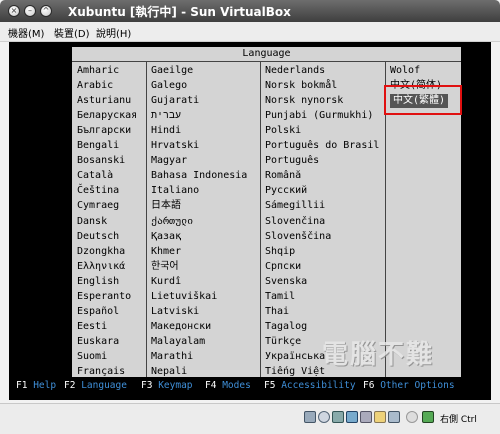 The image size is (500, 434). What do you see at coordinates (167, 385) in the screenshot?
I see `fkey-keymap: F3 Keymap` at bounding box center [167, 385].